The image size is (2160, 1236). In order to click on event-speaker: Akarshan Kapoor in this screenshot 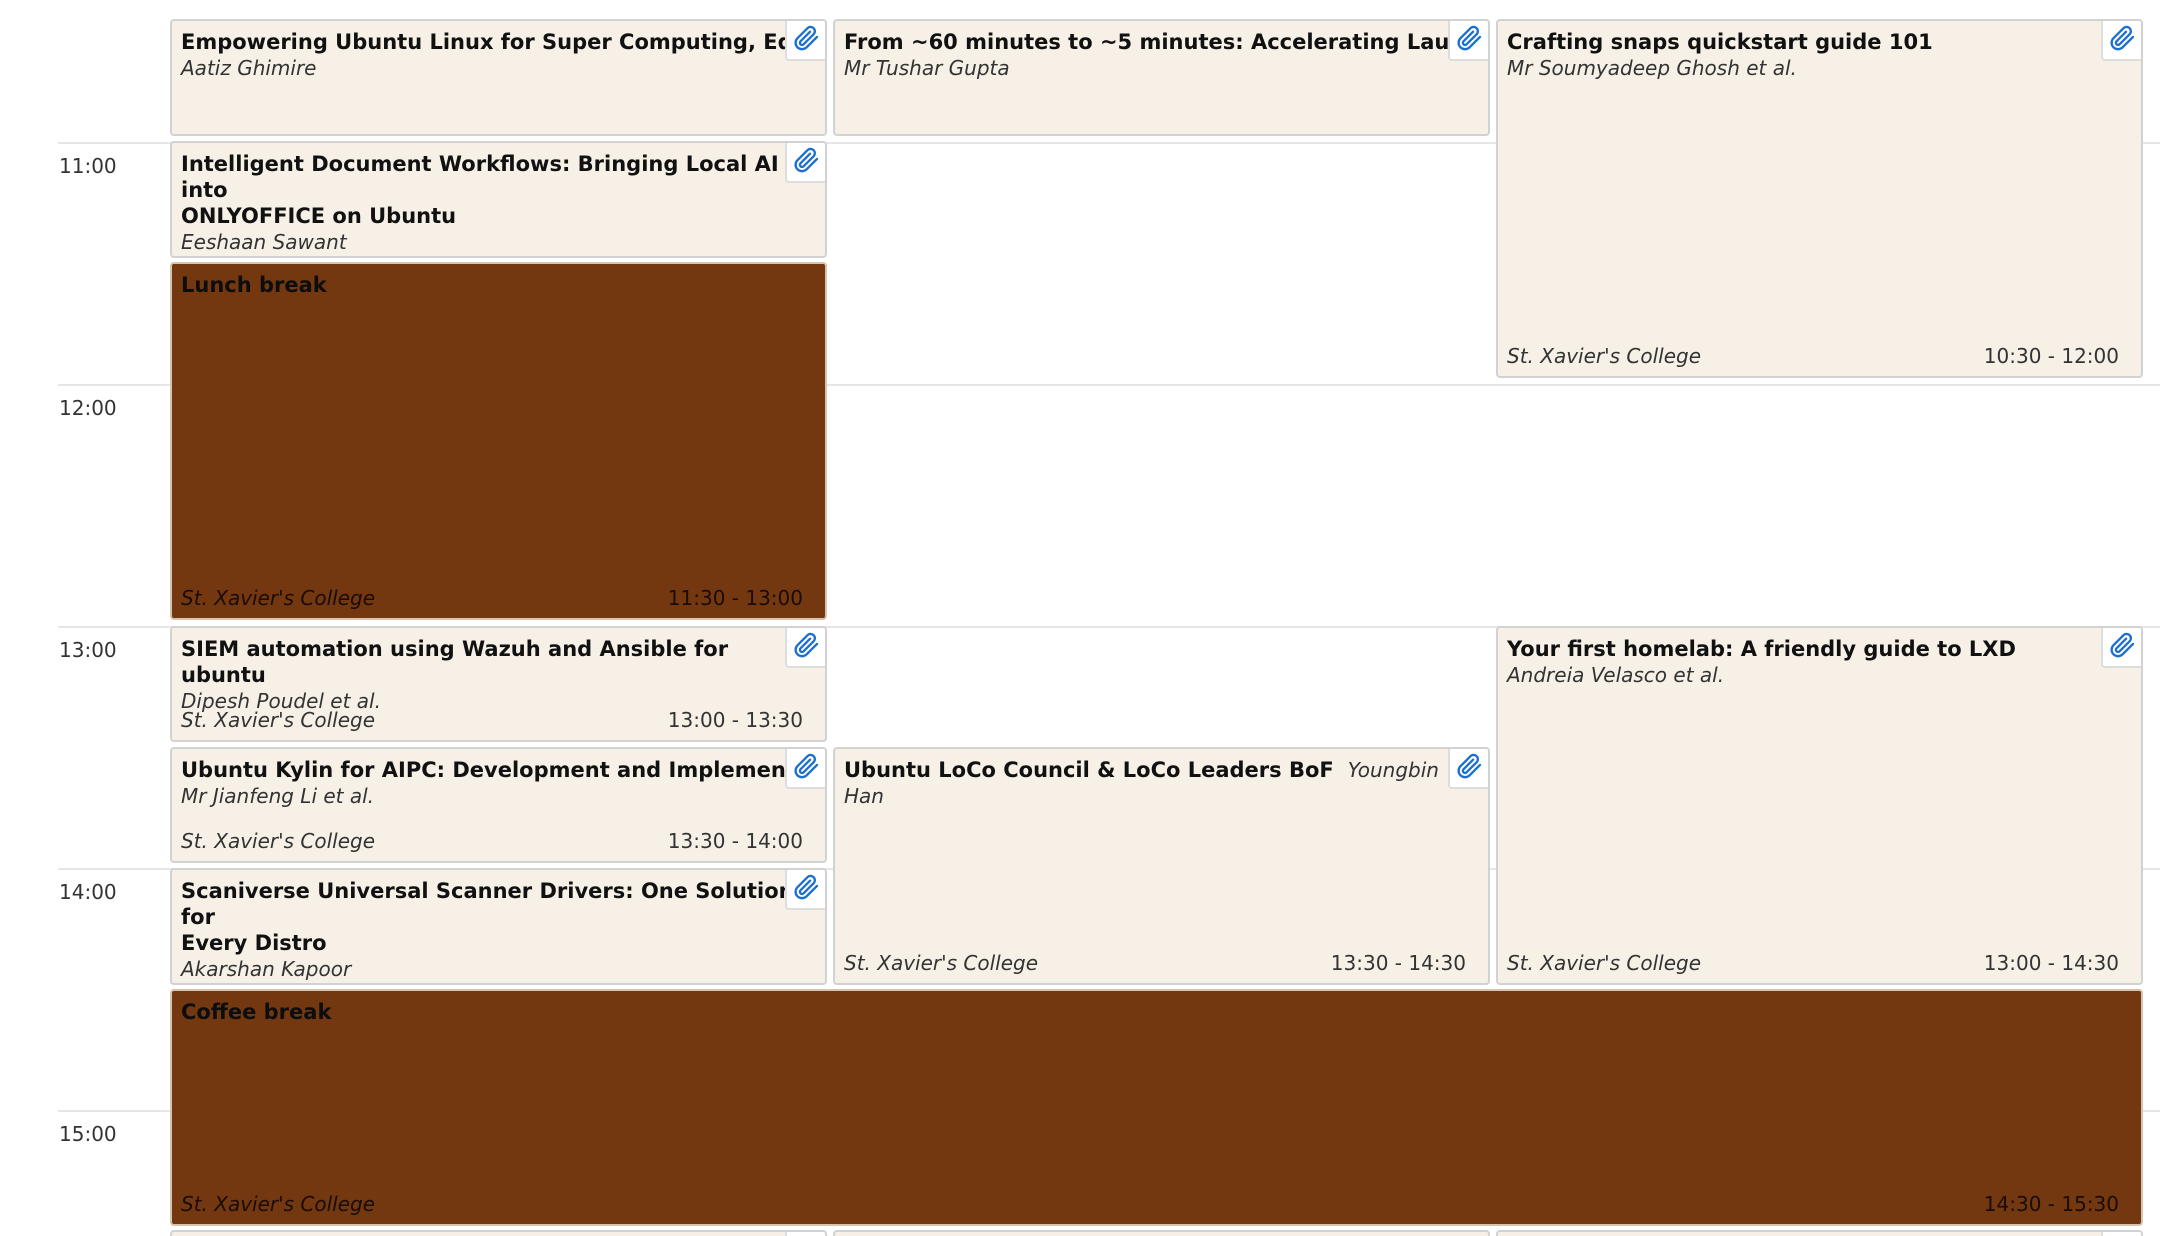, I will do `click(266, 969)`.